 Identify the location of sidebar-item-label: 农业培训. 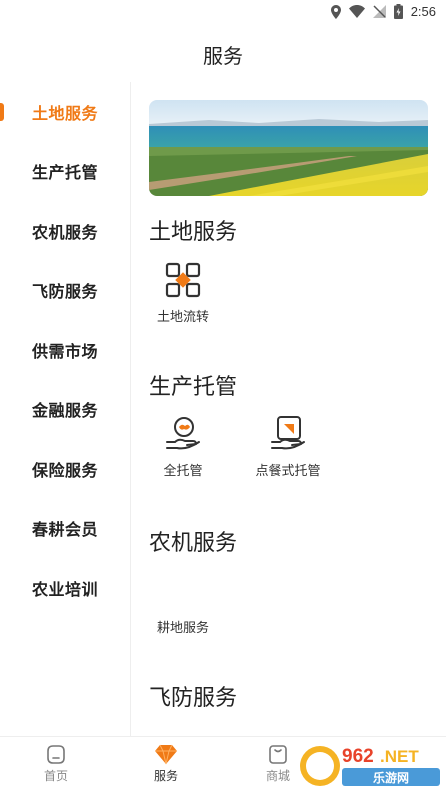
(64, 589).